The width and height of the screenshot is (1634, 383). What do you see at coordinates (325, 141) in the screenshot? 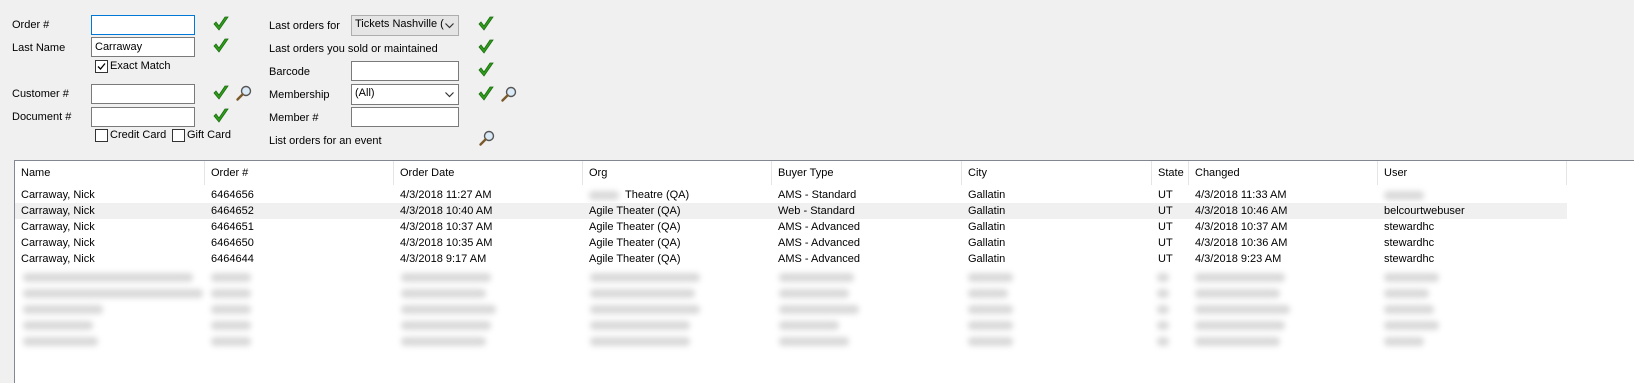
I see `list-orders-event-label: List orders for an event` at bounding box center [325, 141].